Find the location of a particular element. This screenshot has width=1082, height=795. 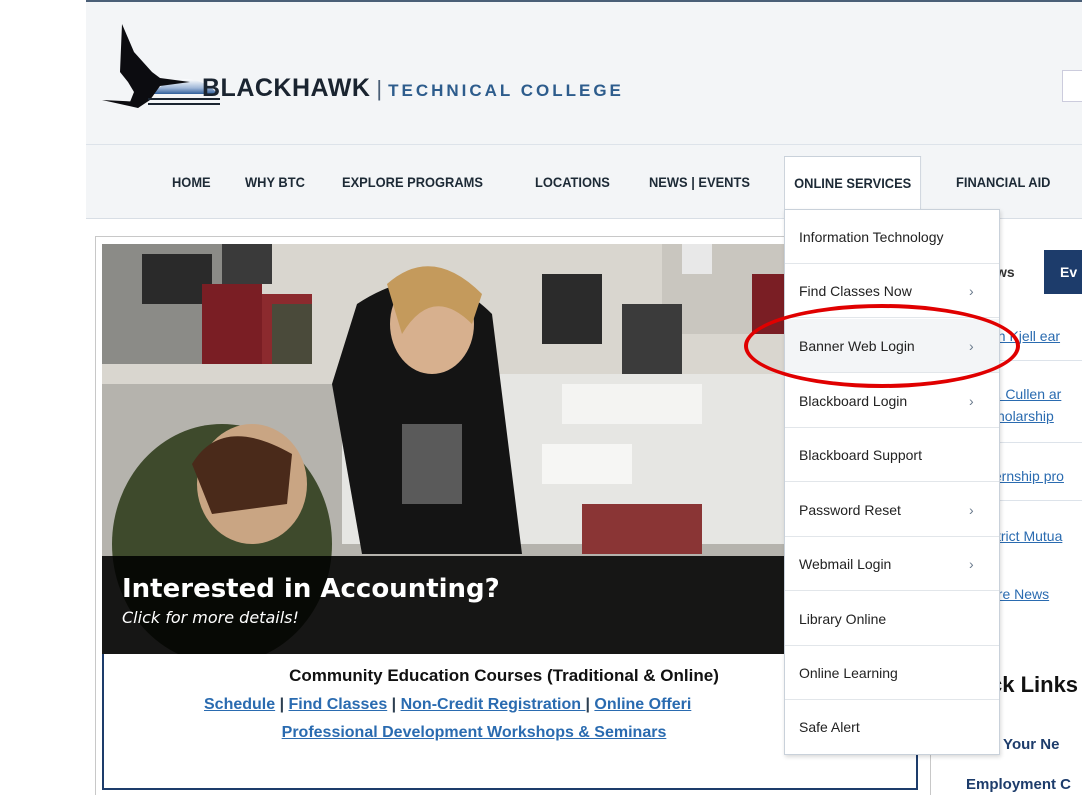

search-input is located at coordinates (1072, 86).